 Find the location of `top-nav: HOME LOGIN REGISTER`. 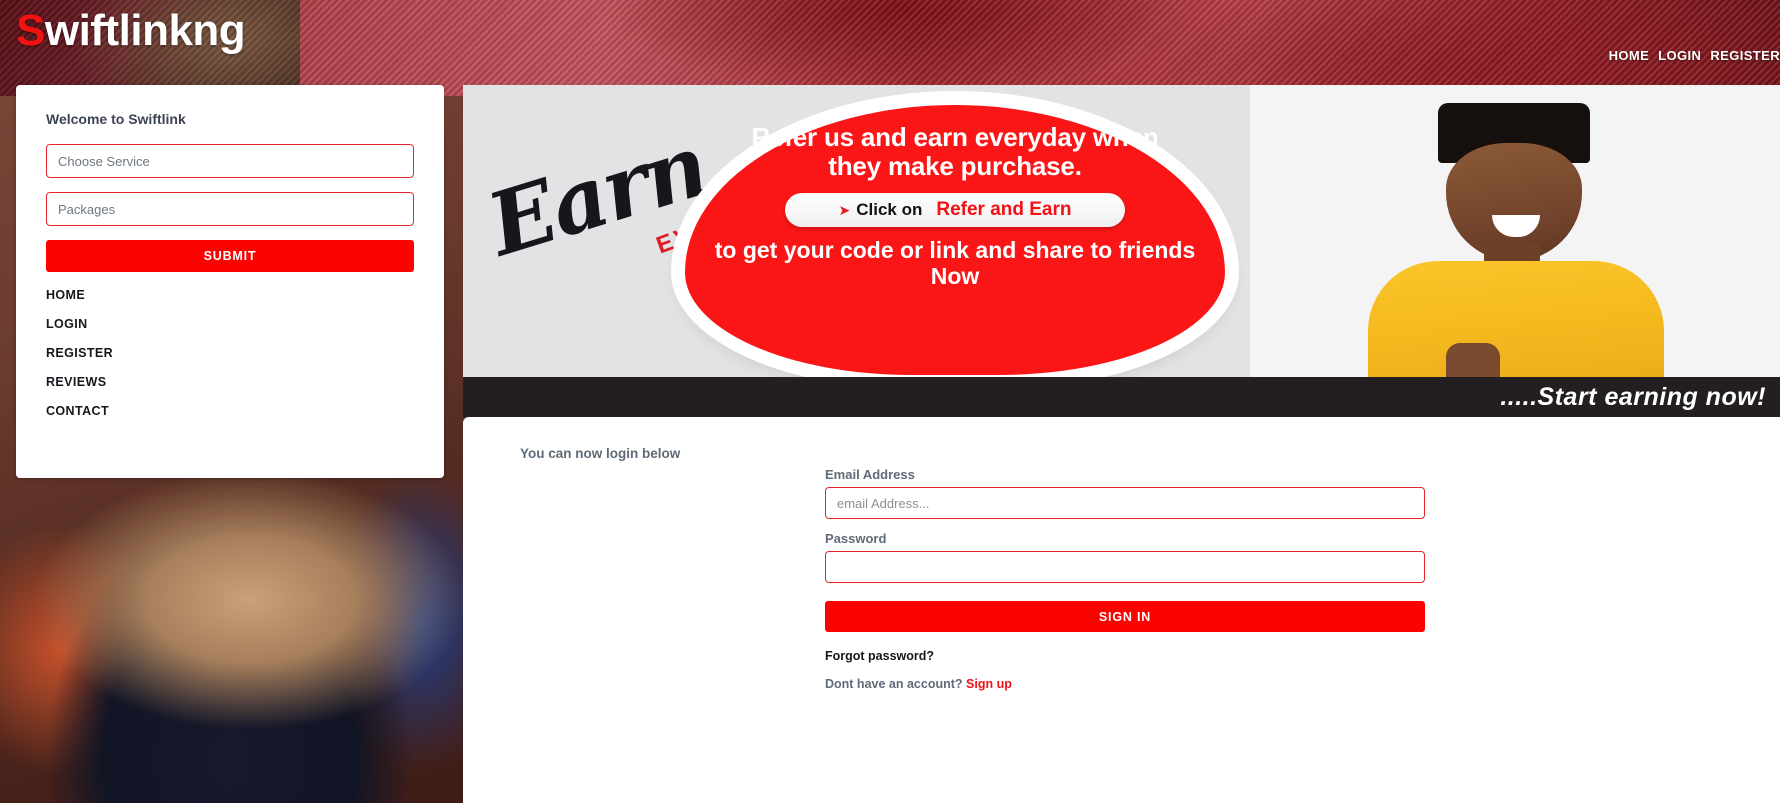

top-nav: HOME LOGIN REGISTER is located at coordinates (1694, 55).